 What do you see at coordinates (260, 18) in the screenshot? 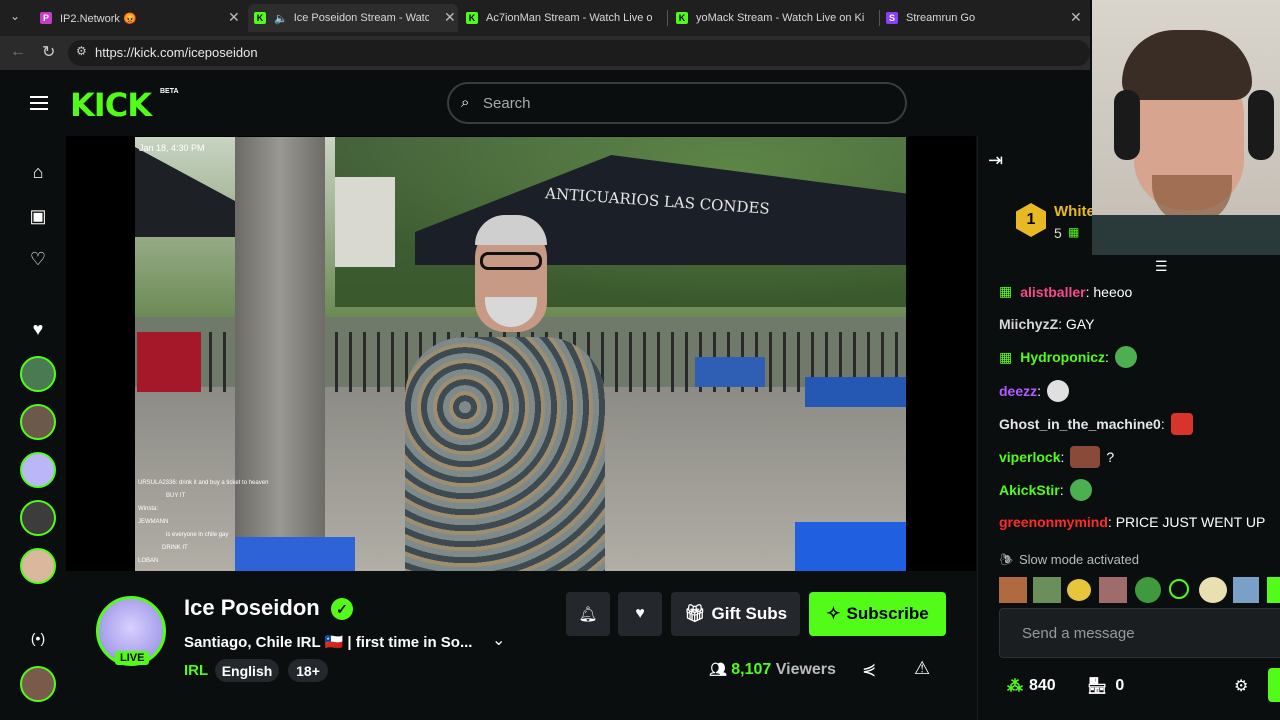
I see `kick-favicon-icon: K` at bounding box center [260, 18].